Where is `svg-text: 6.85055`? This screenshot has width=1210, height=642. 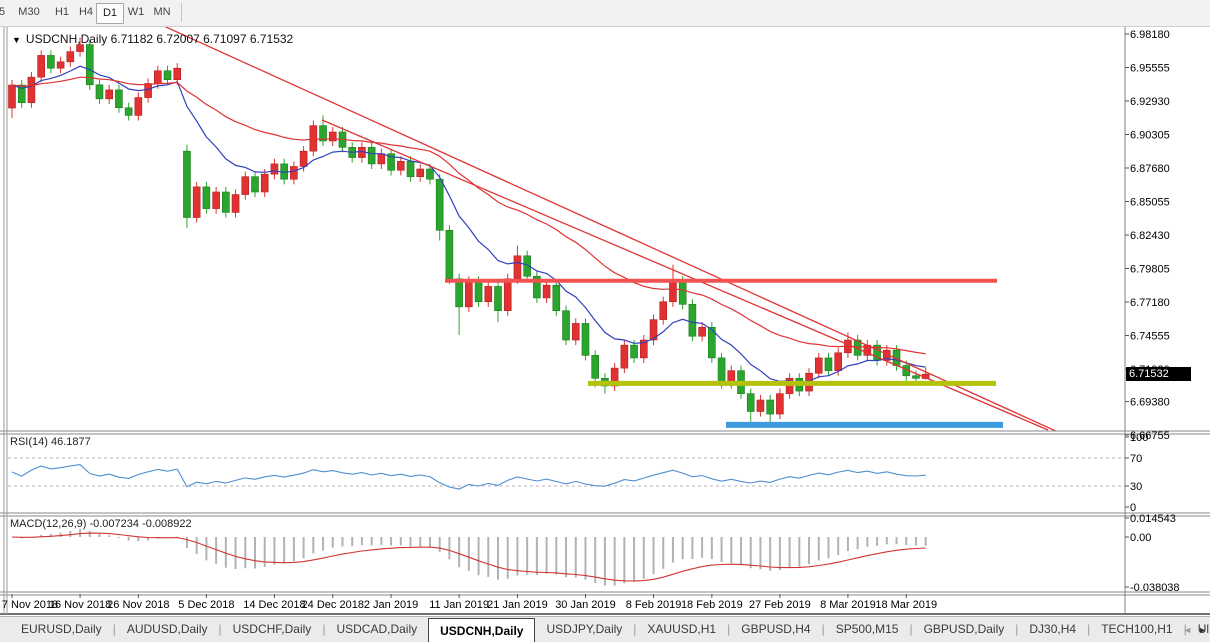 svg-text: 6.85055 is located at coordinates (1150, 203).